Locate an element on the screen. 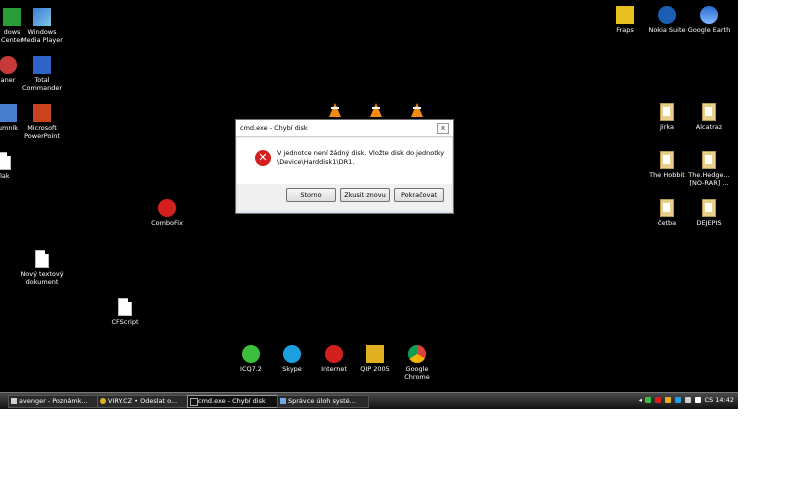 Image resolution: width=800 pixels, height=500 pixels. icq-icon is located at coordinates (251, 354).